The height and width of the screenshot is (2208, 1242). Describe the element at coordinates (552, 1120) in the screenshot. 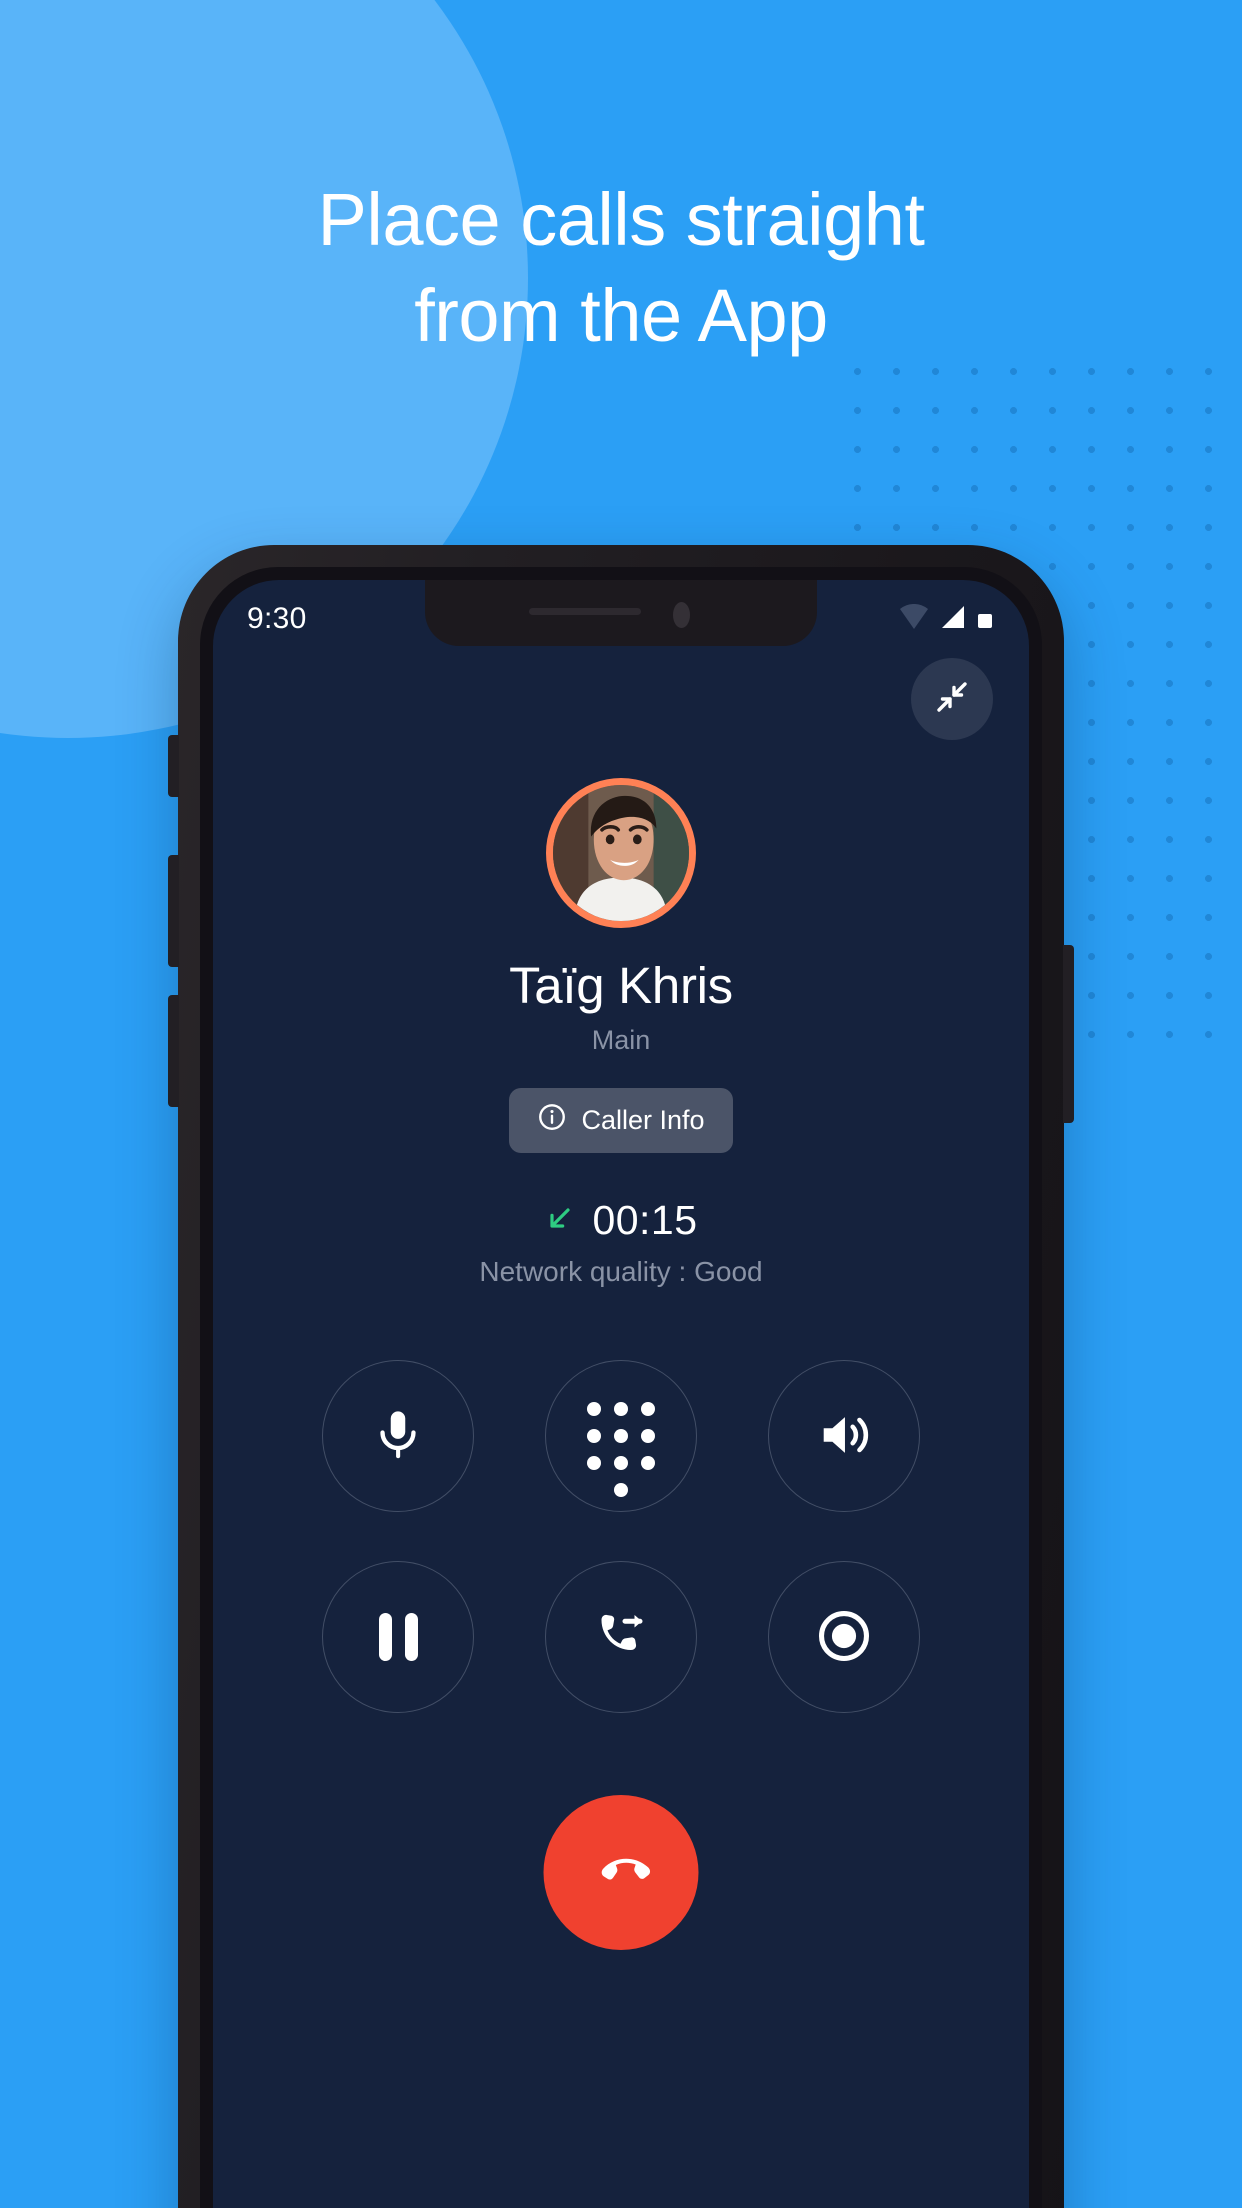

I see `info-icon` at that location.